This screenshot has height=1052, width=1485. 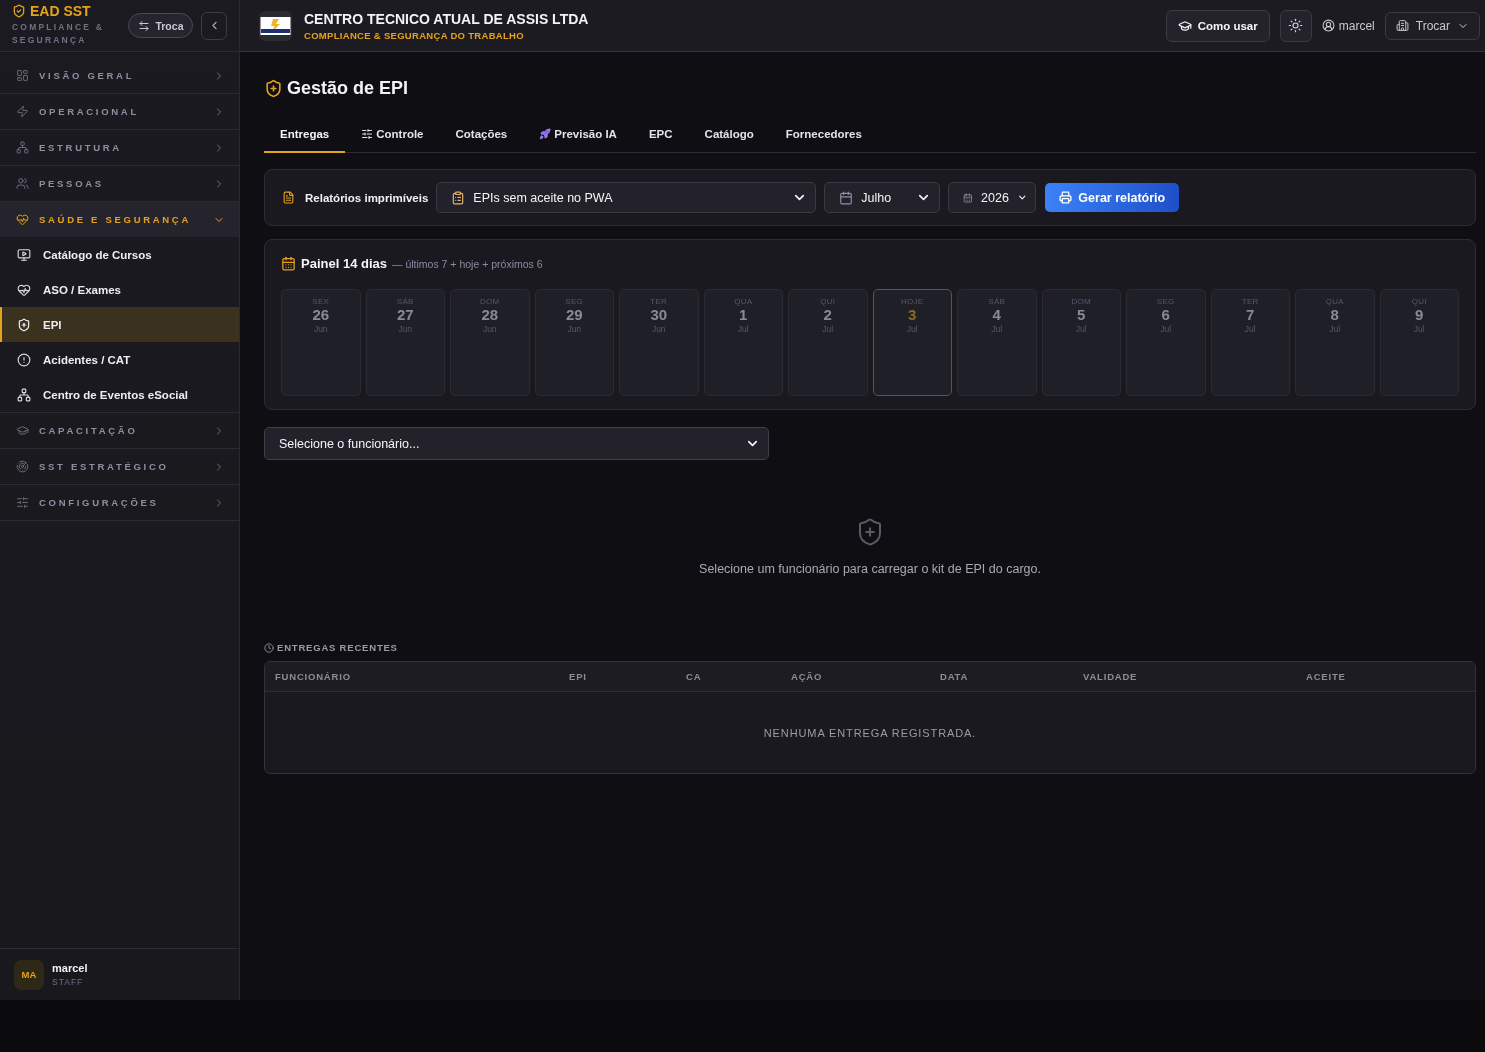 What do you see at coordinates (660, 134) in the screenshot?
I see `tab: EPC` at bounding box center [660, 134].